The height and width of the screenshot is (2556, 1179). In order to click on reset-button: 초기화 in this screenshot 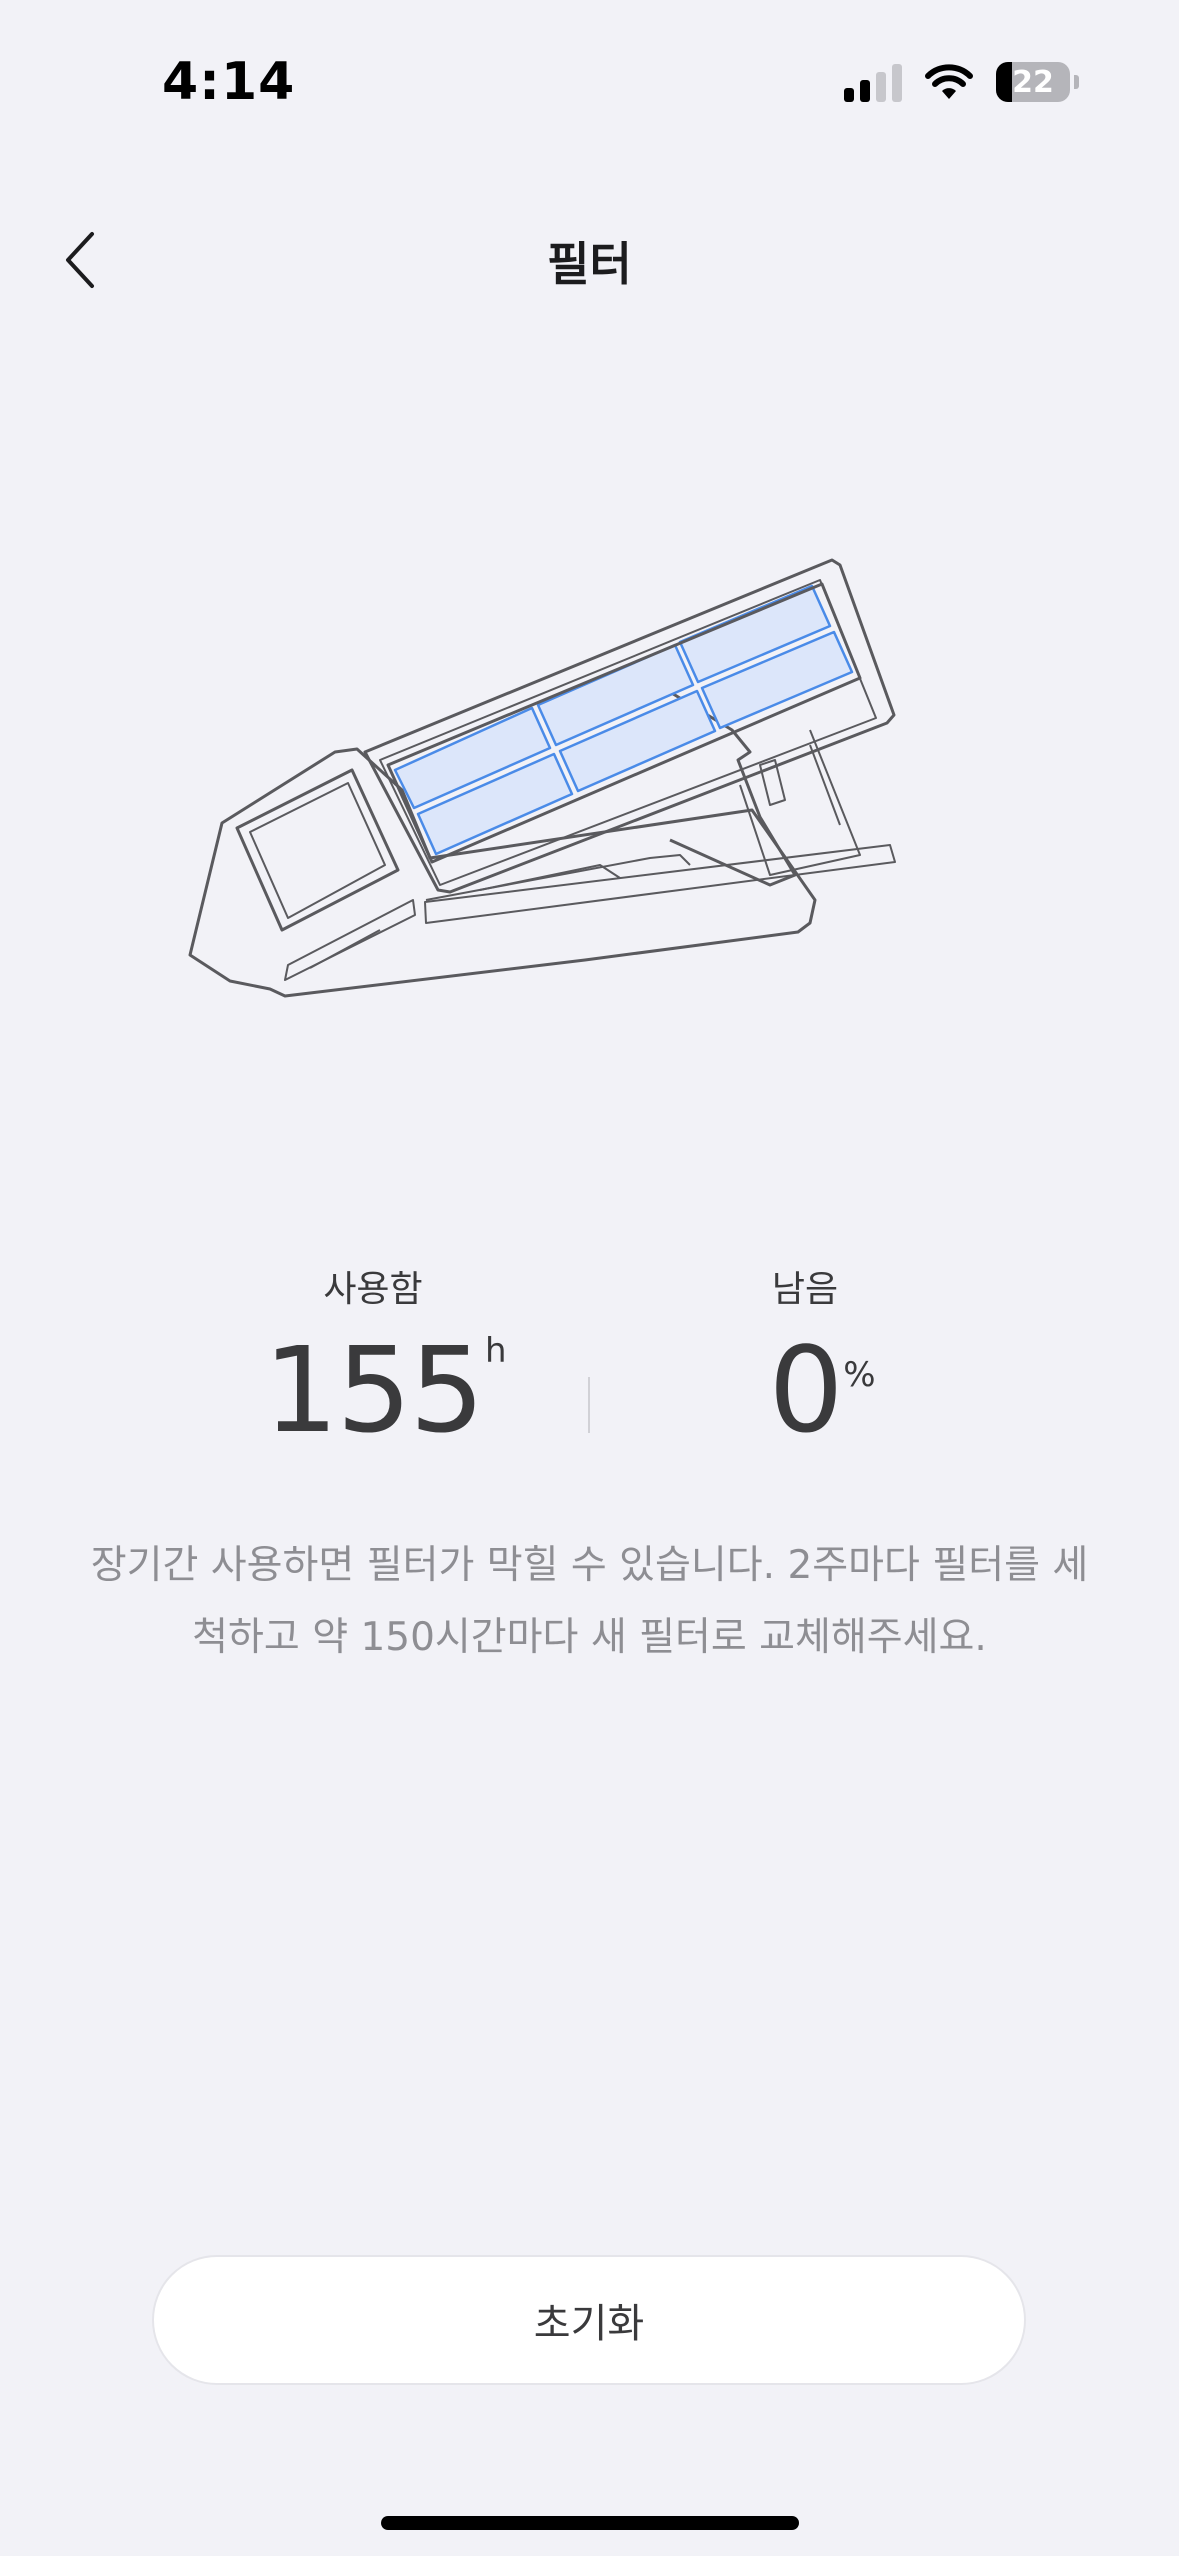, I will do `click(589, 2320)`.